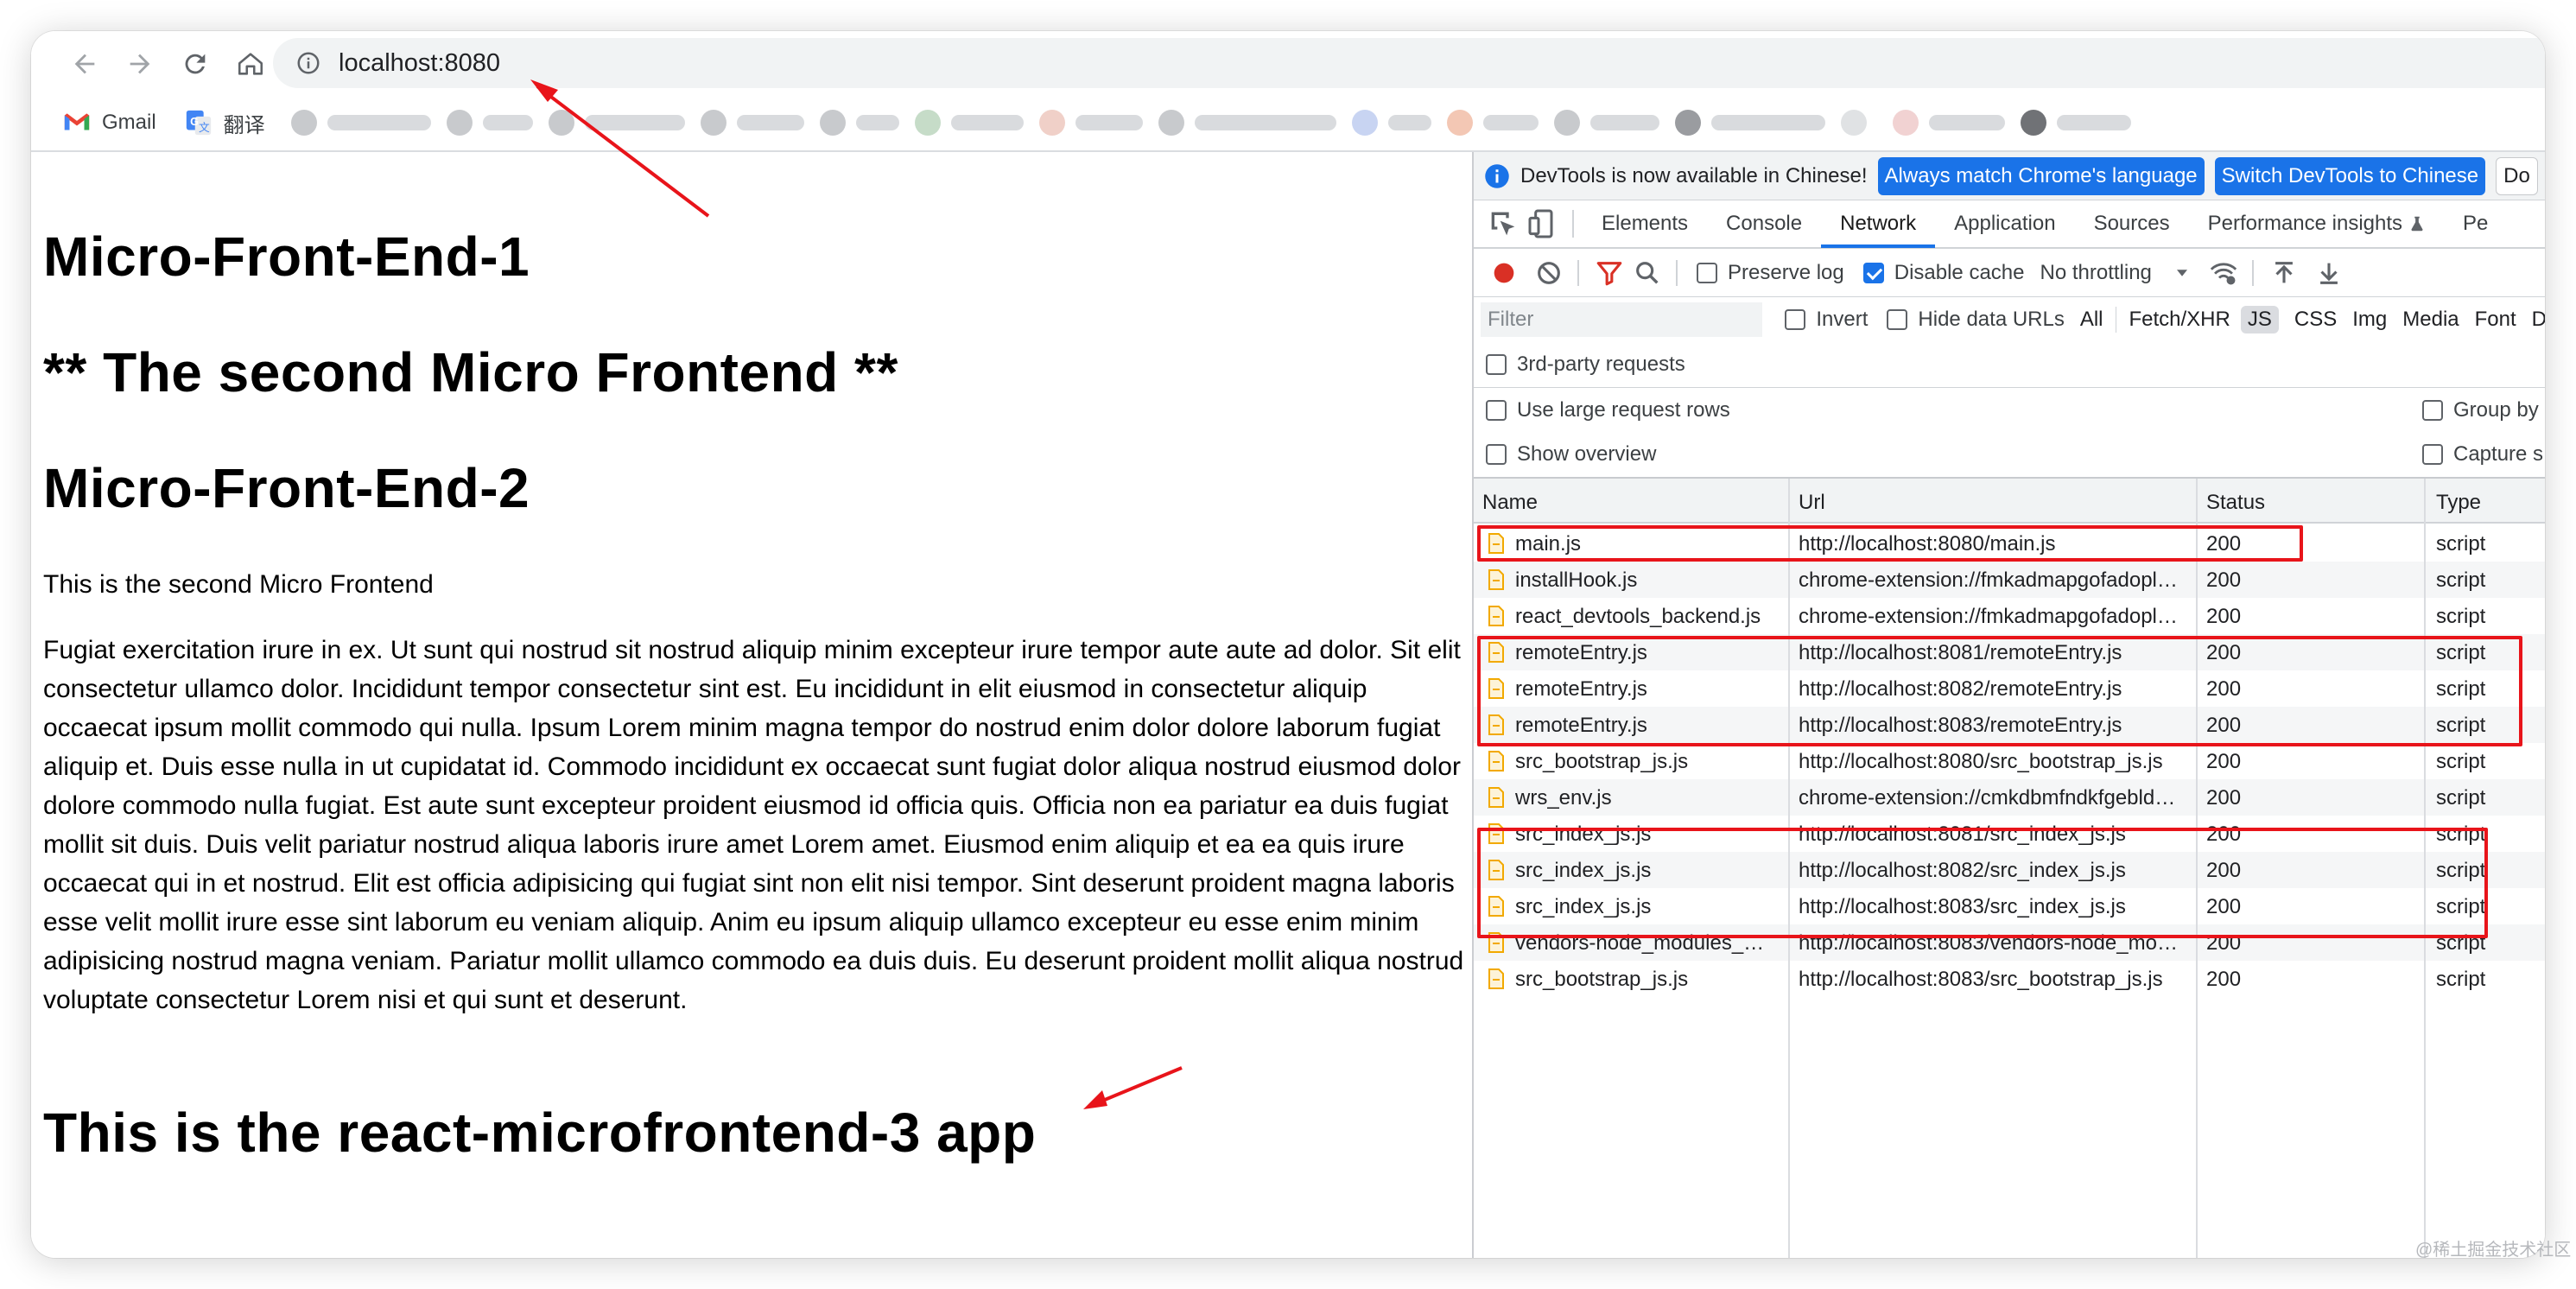 This screenshot has height=1289, width=2576. What do you see at coordinates (1503, 223) in the screenshot?
I see `inspect-element-icon` at bounding box center [1503, 223].